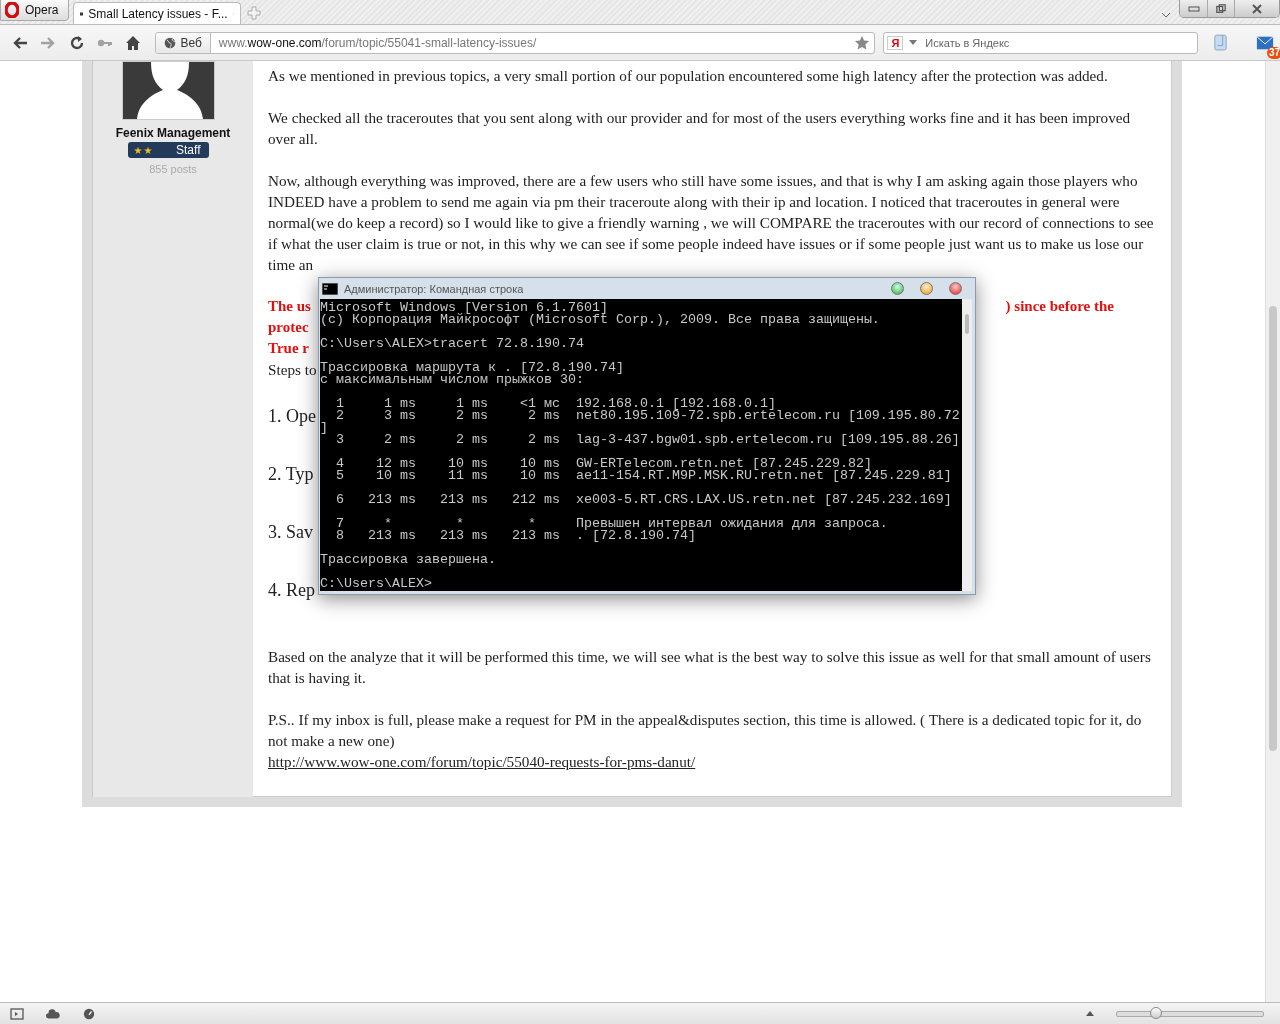  What do you see at coordinates (603, 464) in the screenshot?
I see `console-line: 4 12 ms 10 ms 10 ms GW-ERTelecom.retn.net [87.245.229.82]` at bounding box center [603, 464].